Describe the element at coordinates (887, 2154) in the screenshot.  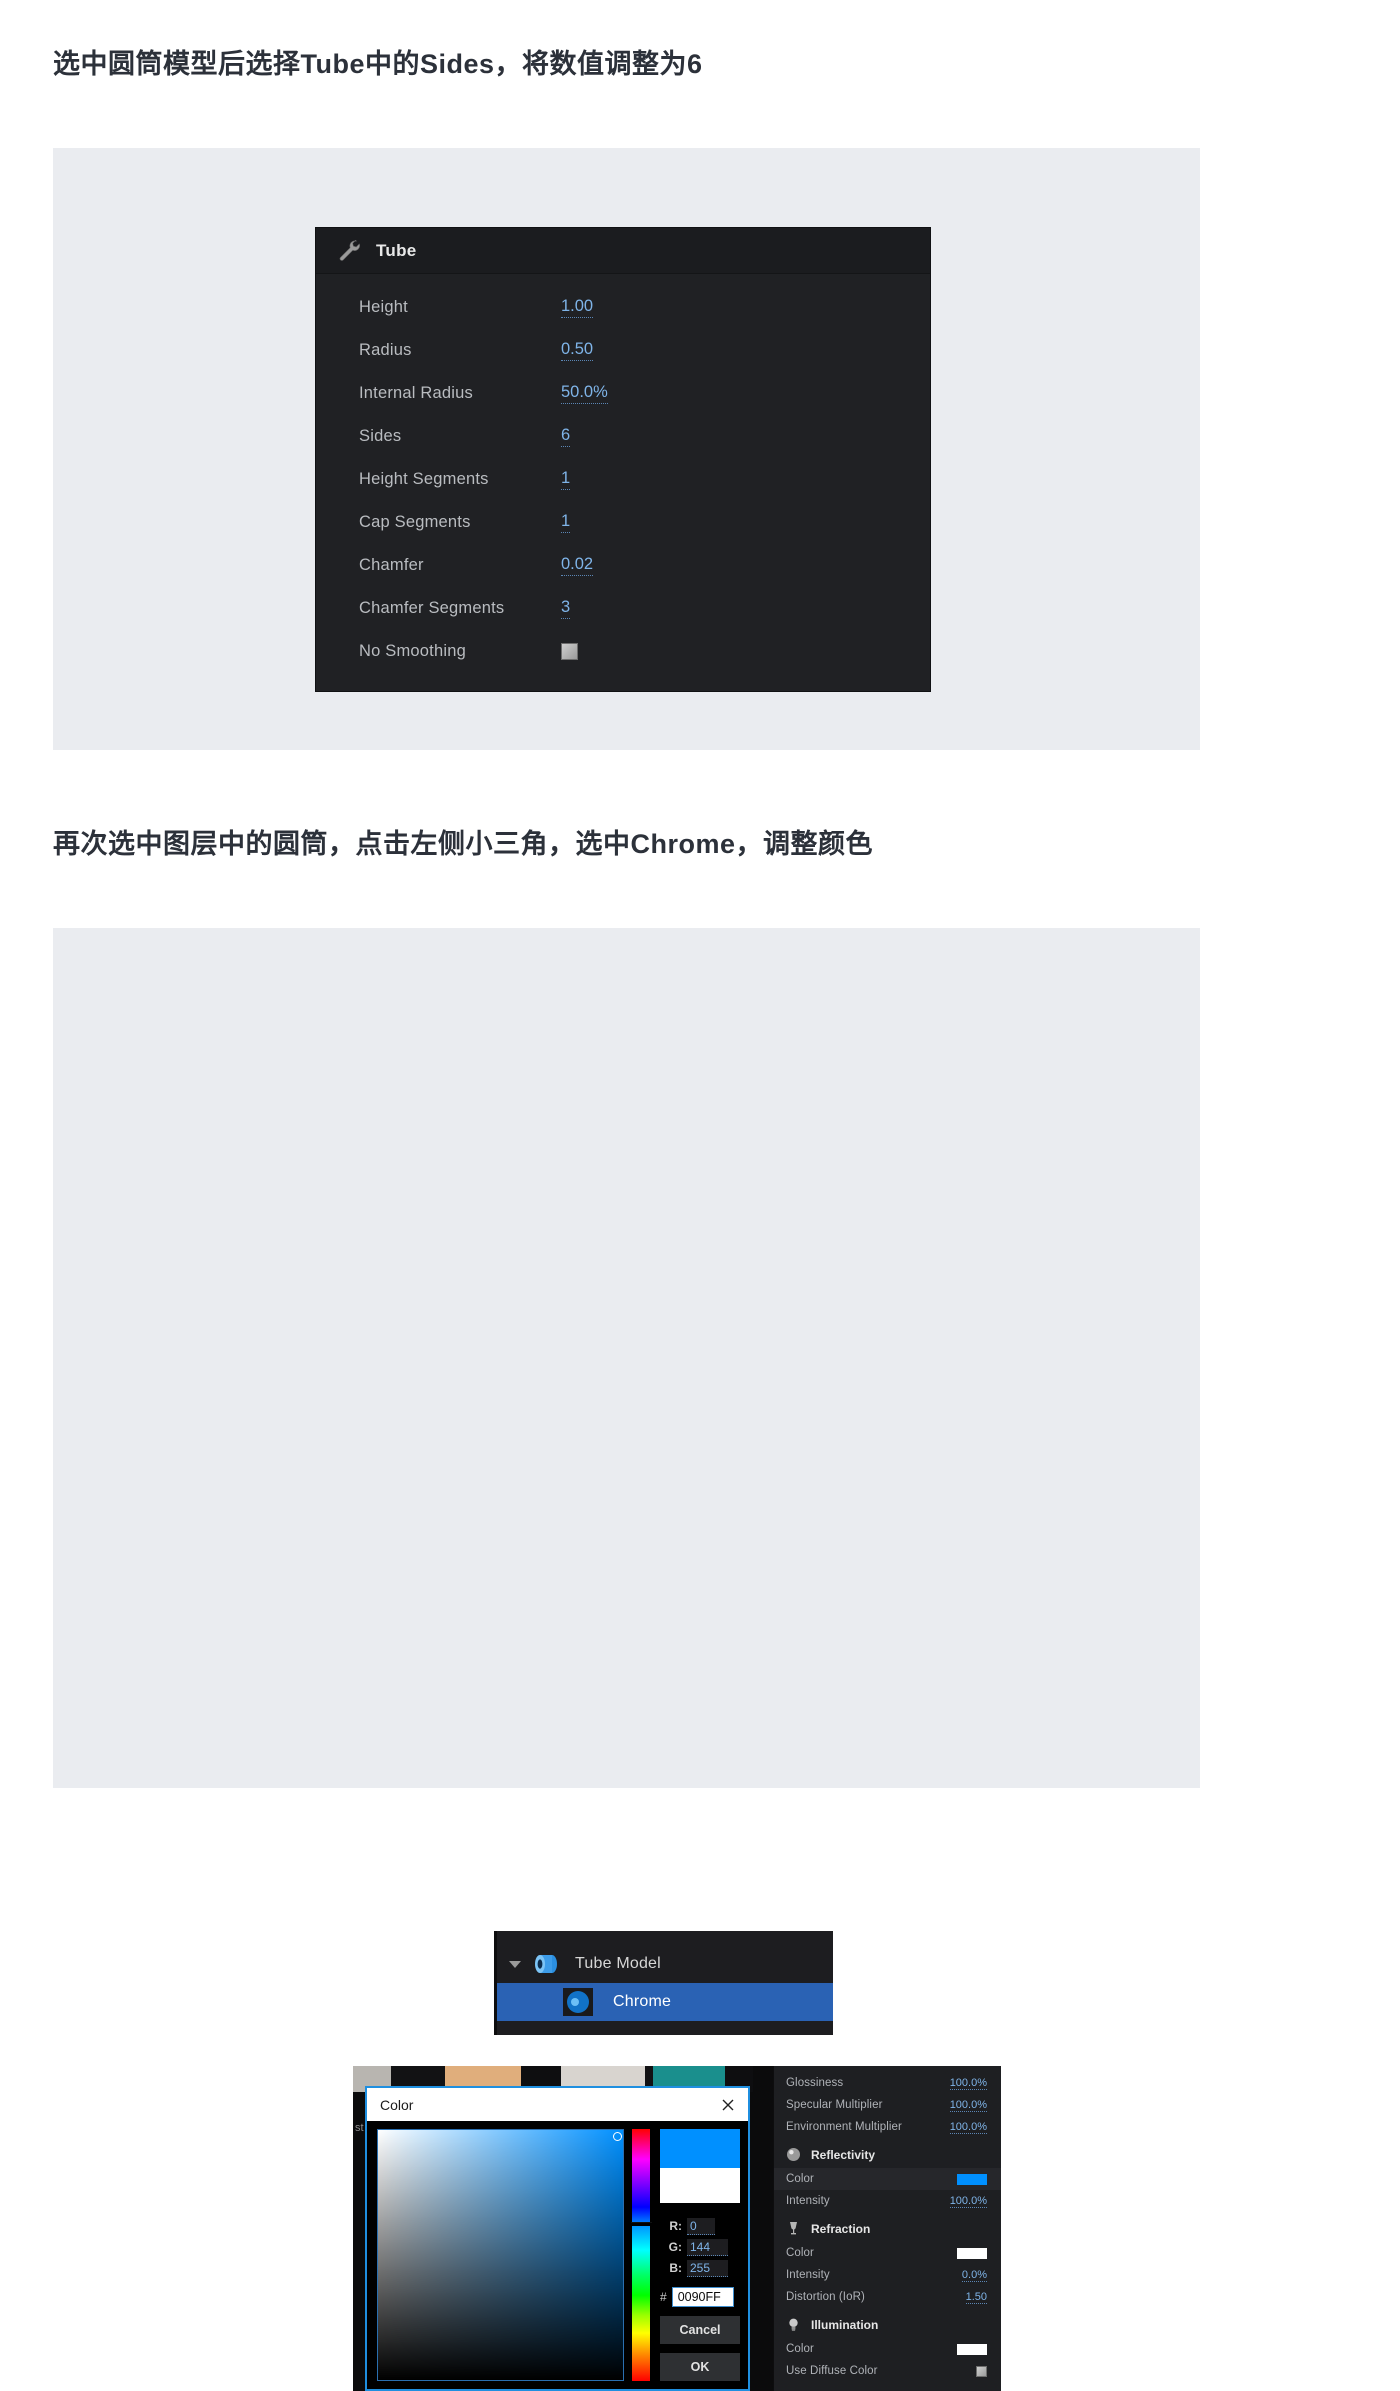
I see `section-reflectivity: Reflectivity` at that location.